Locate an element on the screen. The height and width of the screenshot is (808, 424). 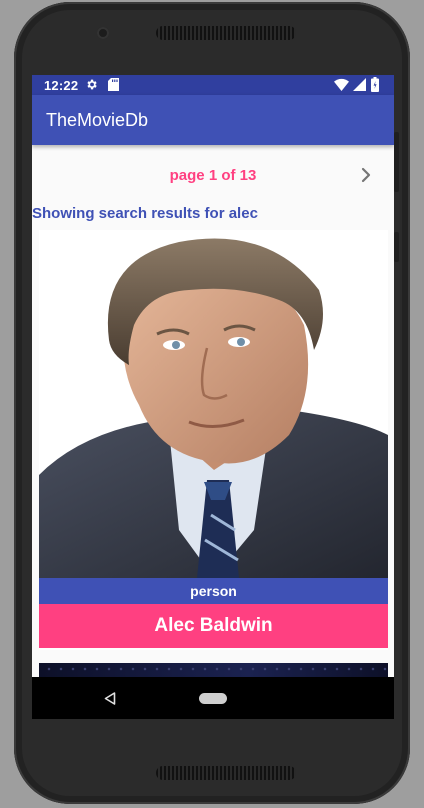
volume-button is located at coordinates (396, 162).